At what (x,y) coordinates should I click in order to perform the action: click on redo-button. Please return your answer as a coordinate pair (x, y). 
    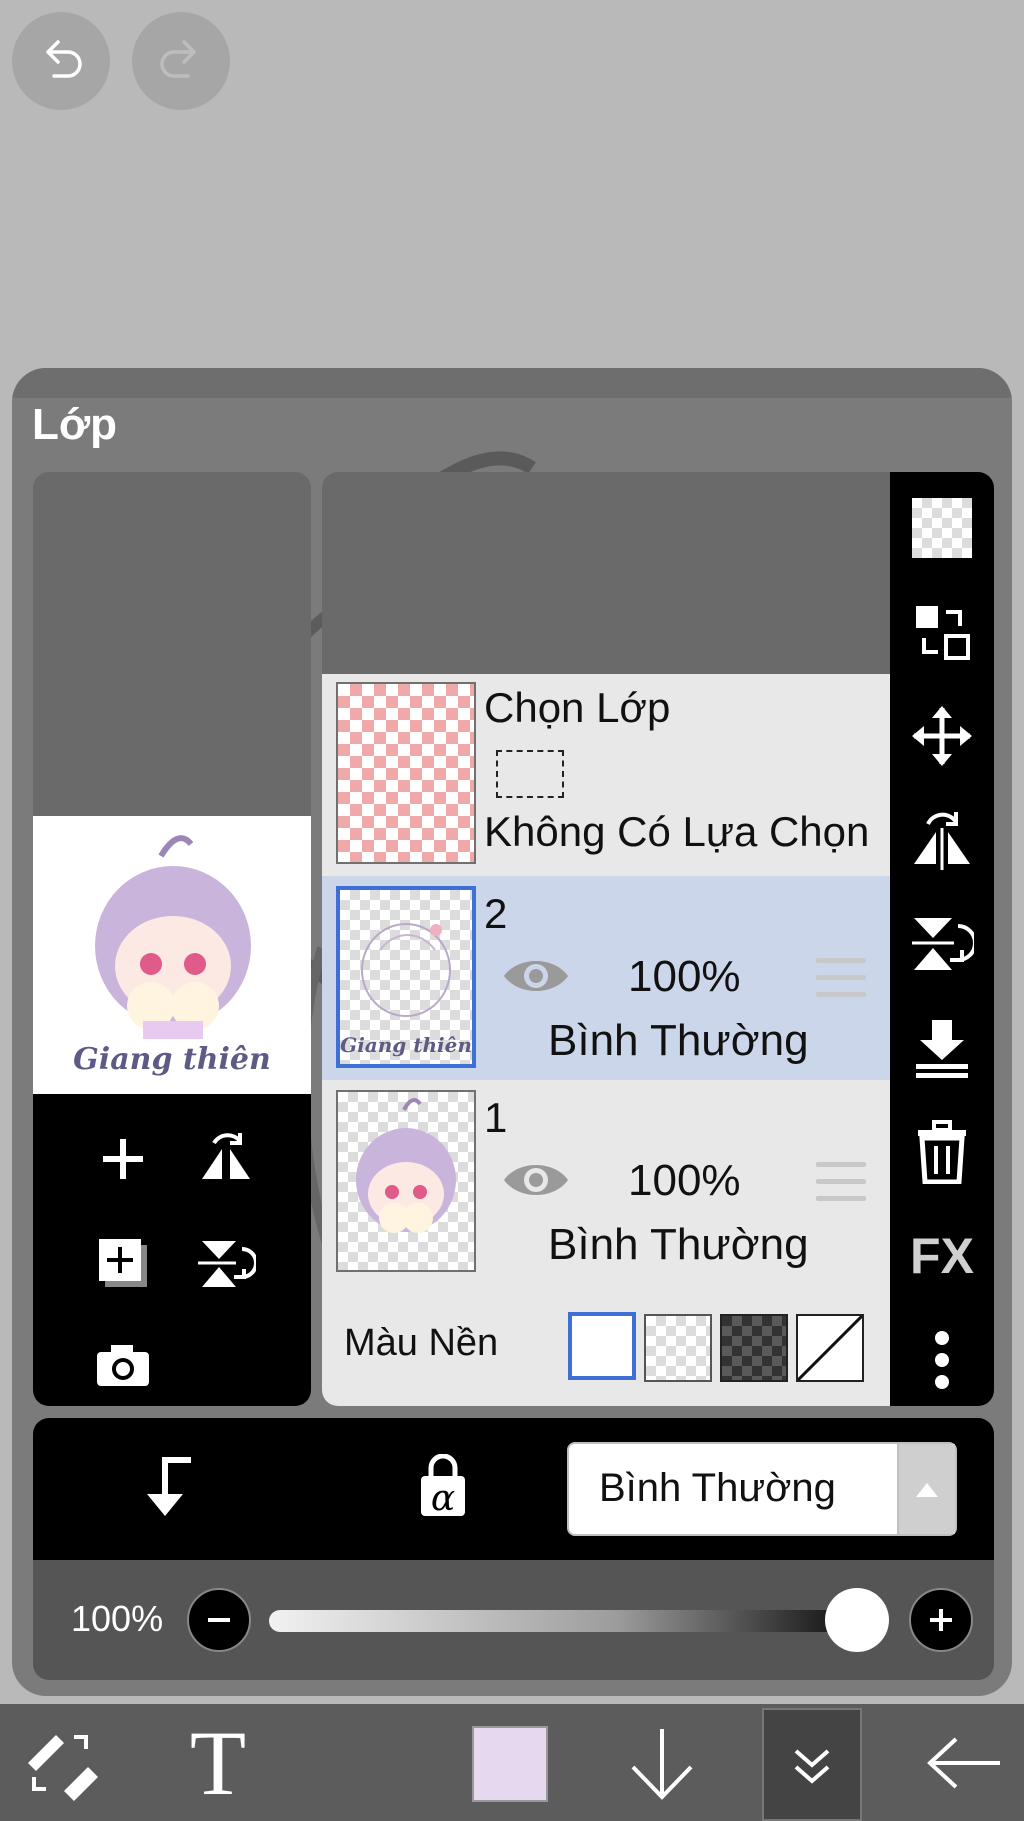
    Looking at the image, I should click on (181, 61).